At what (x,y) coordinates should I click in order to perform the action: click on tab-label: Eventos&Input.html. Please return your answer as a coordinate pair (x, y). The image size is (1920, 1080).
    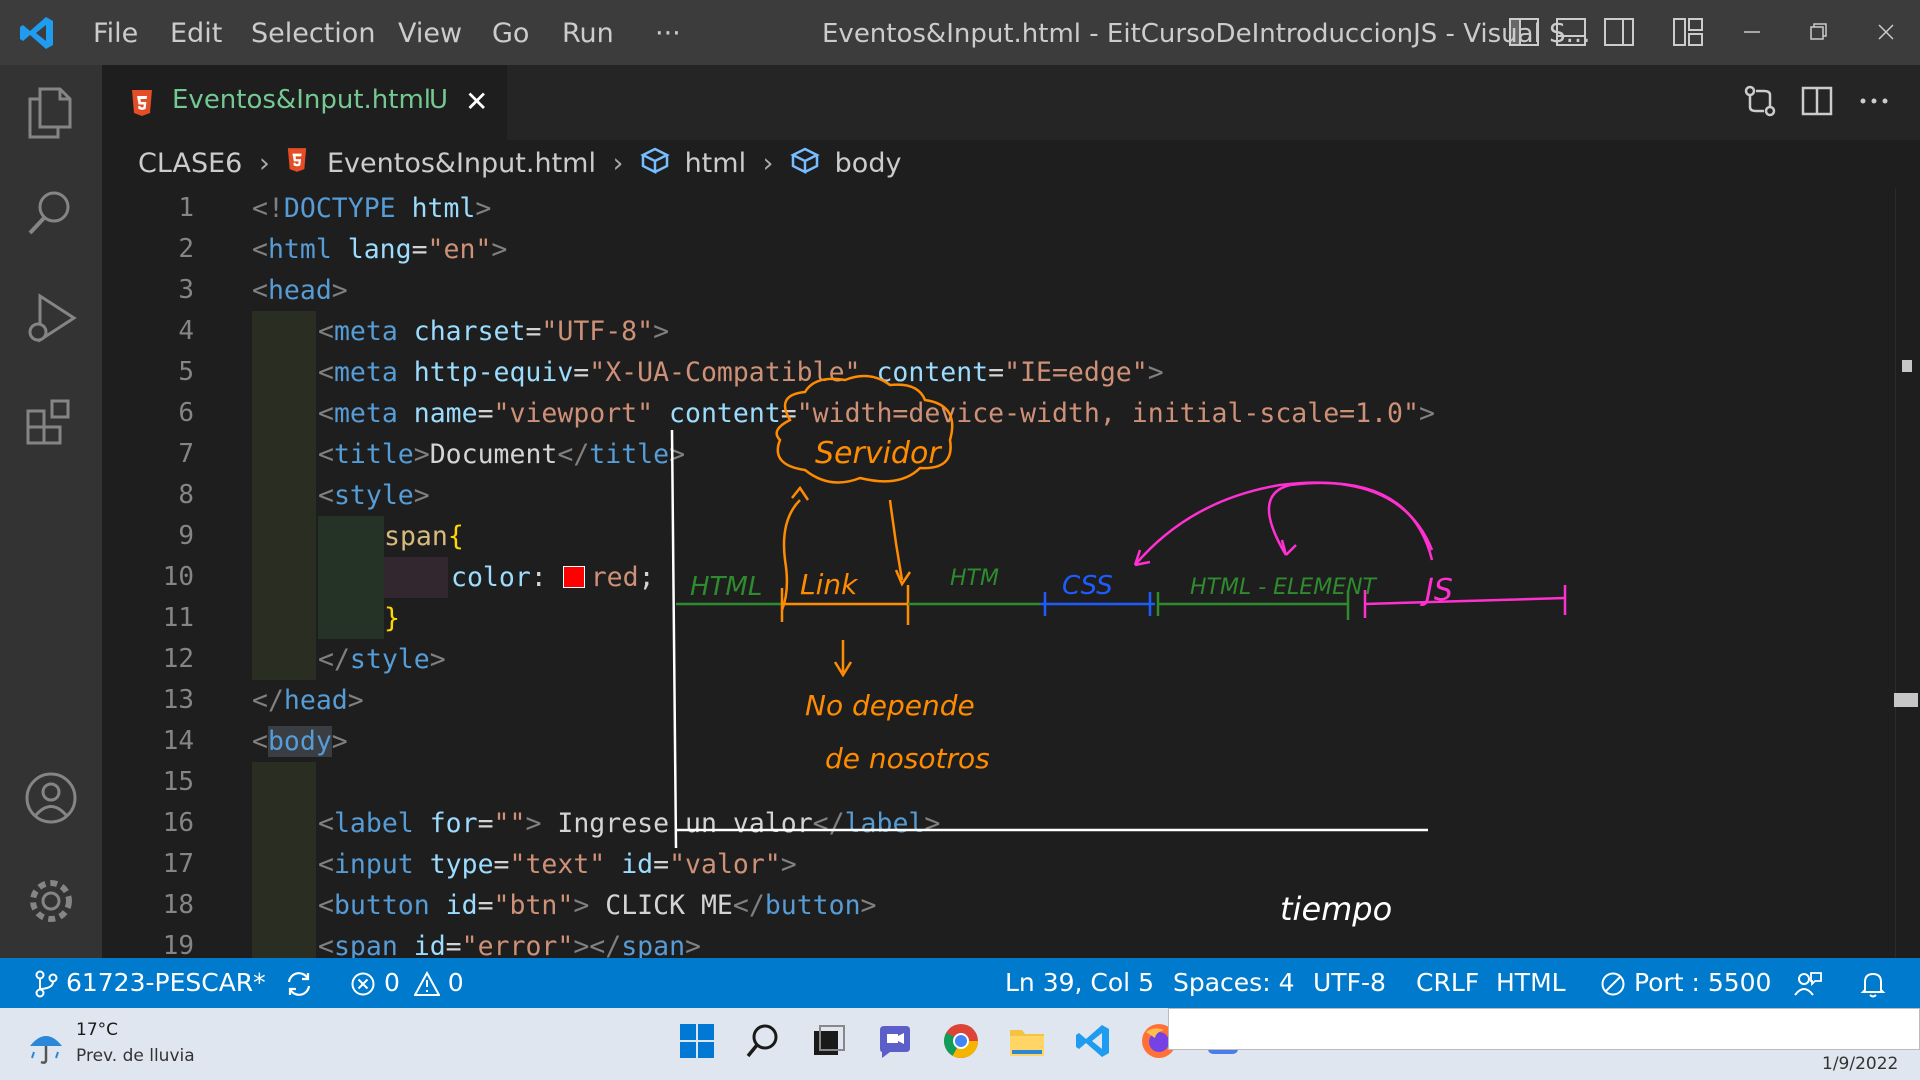
    Looking at the image, I should click on (302, 100).